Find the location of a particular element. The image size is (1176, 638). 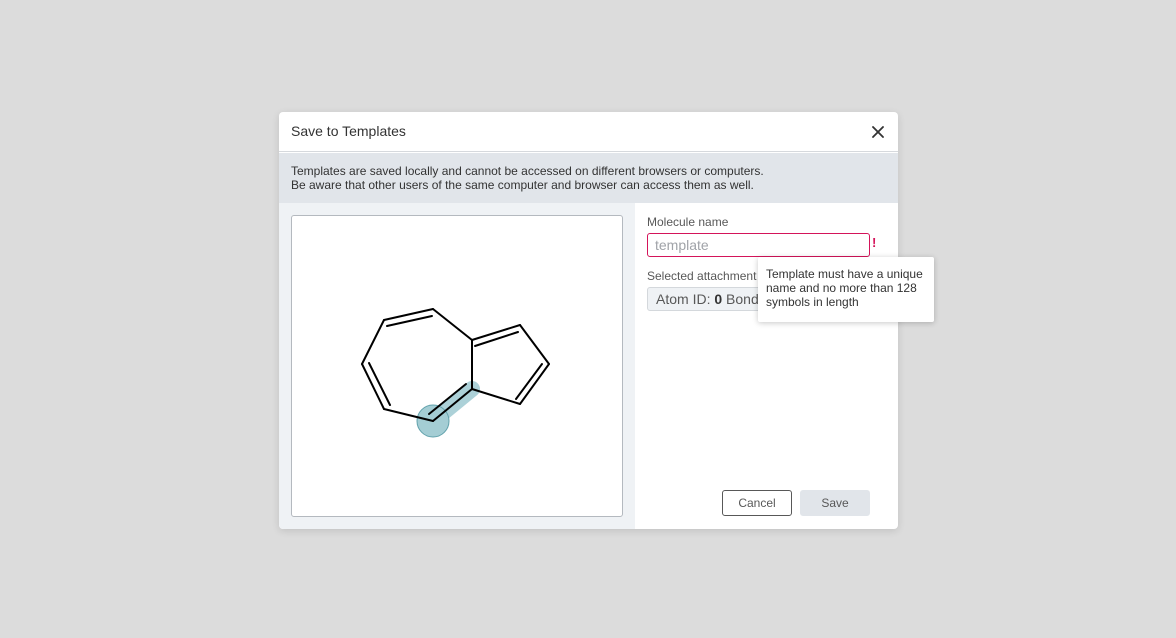

molecule-structure is located at coordinates (457, 366).